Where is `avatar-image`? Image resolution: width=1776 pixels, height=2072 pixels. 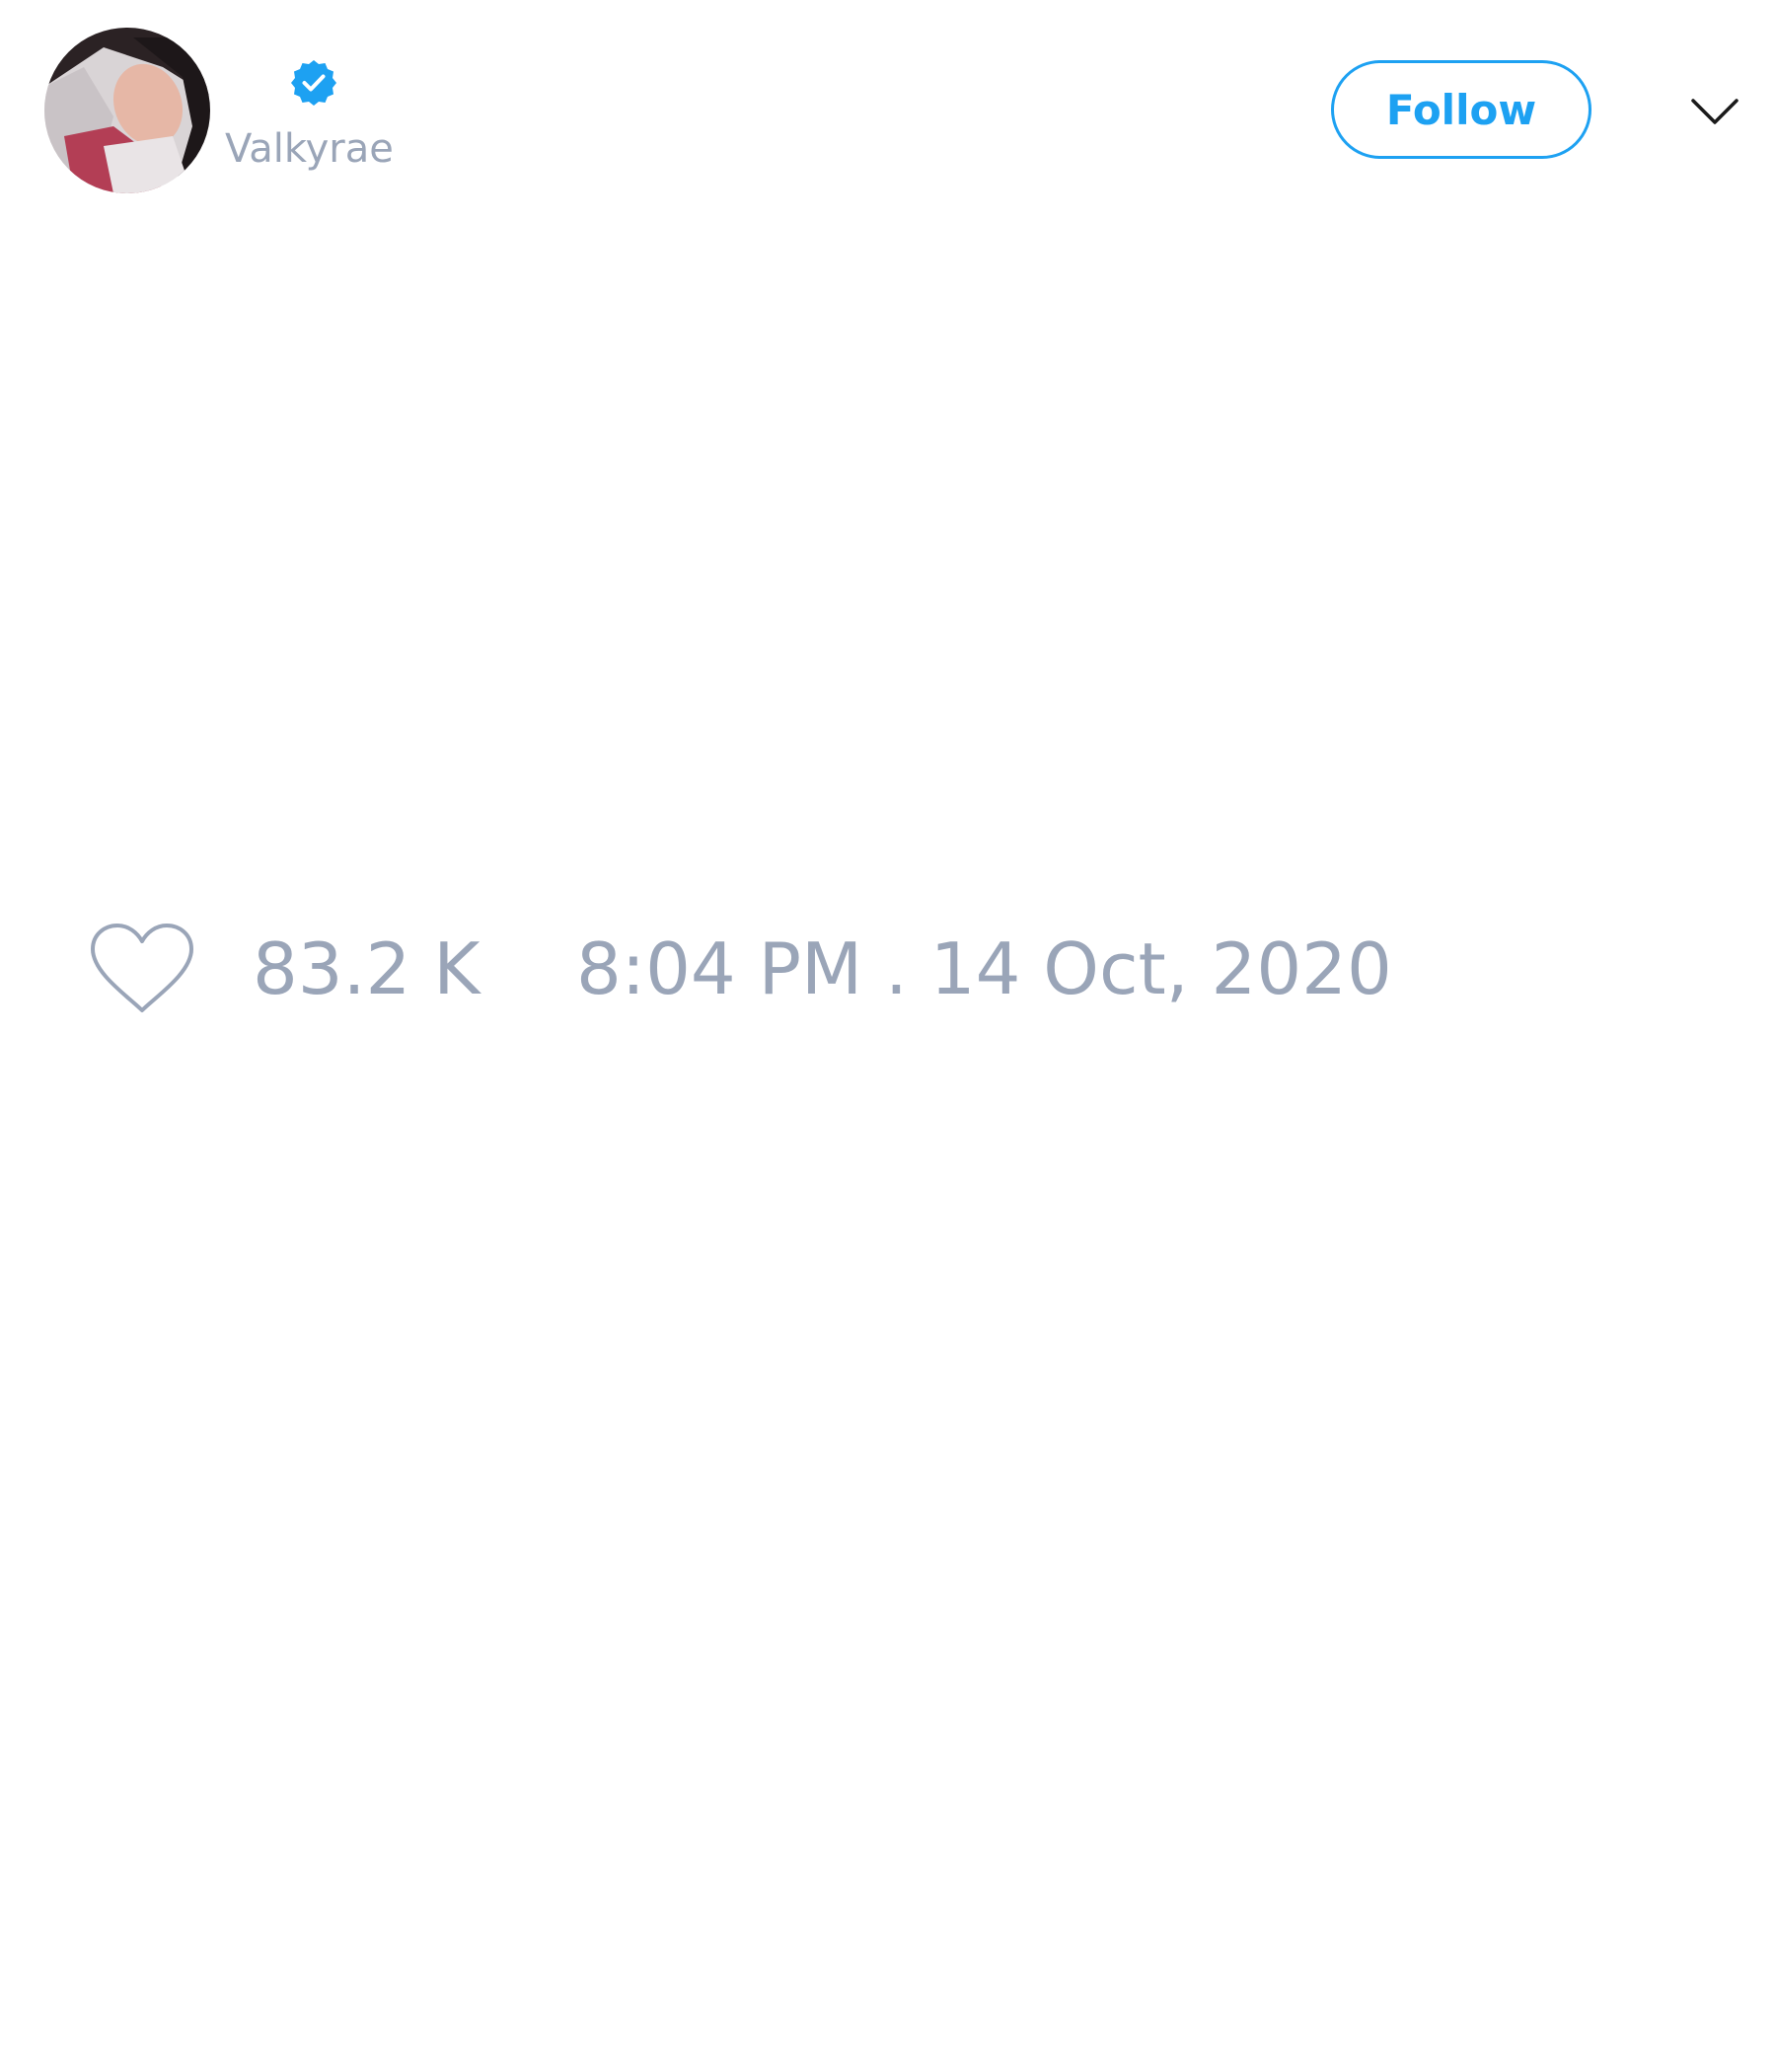 avatar-image is located at coordinates (127, 111).